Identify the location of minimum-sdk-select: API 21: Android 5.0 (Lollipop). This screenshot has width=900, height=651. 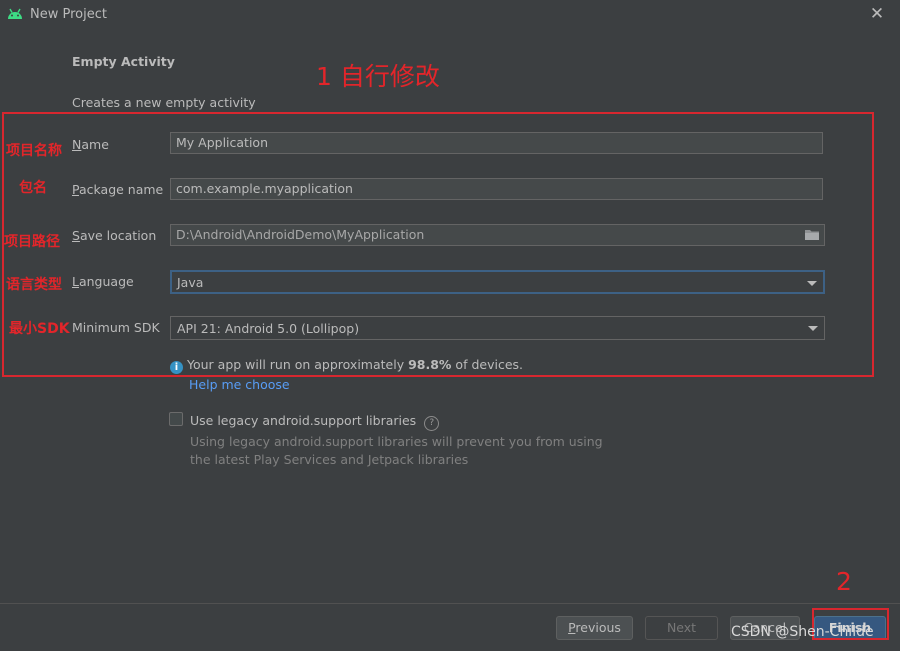
(497, 328).